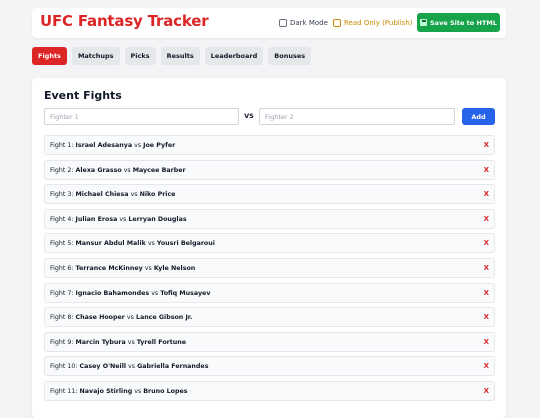 Image resolution: width=540 pixels, height=418 pixels. Describe the element at coordinates (62, 195) in the screenshot. I see `fight-number: Fight 3:` at that location.